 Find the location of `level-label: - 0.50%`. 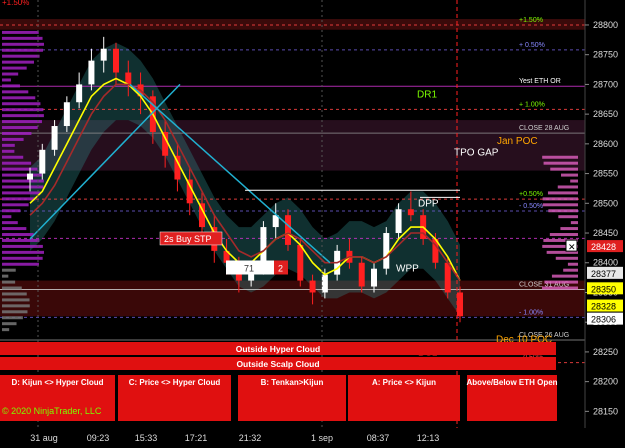

level-label: - 0.50% is located at coordinates (531, 206).